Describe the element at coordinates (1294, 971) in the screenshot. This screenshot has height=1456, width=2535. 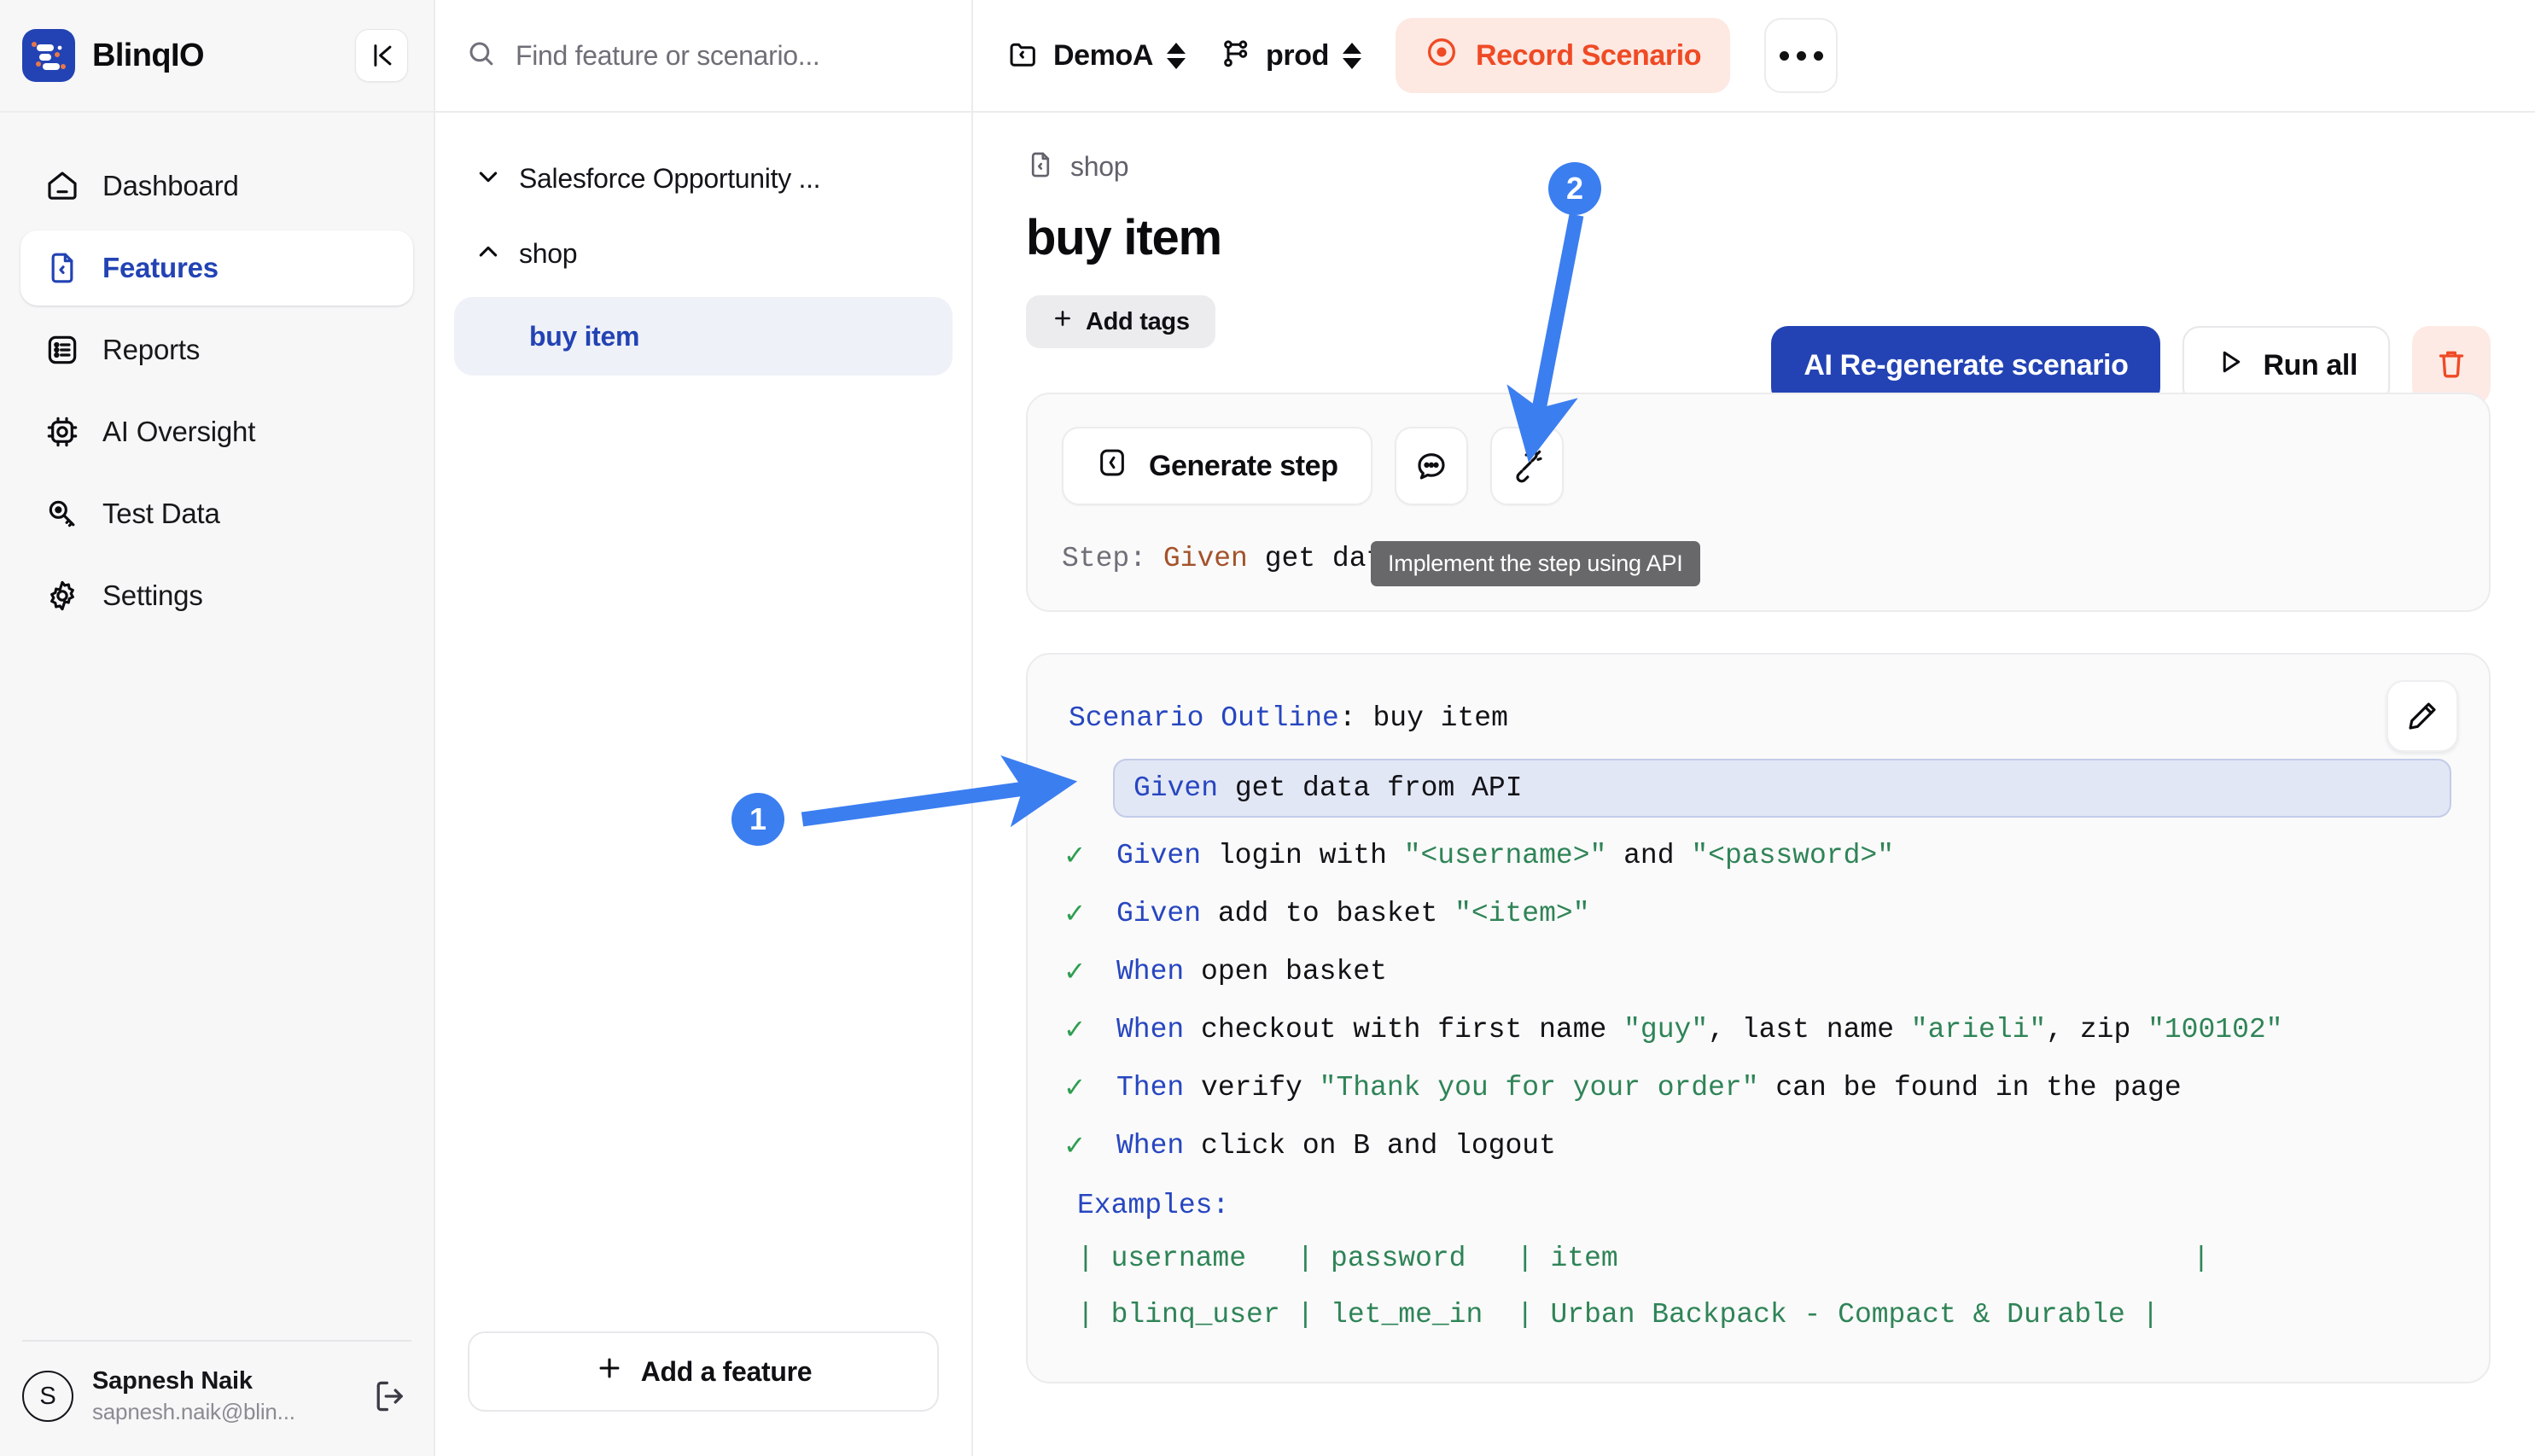
I see `step-text: open basket` at that location.